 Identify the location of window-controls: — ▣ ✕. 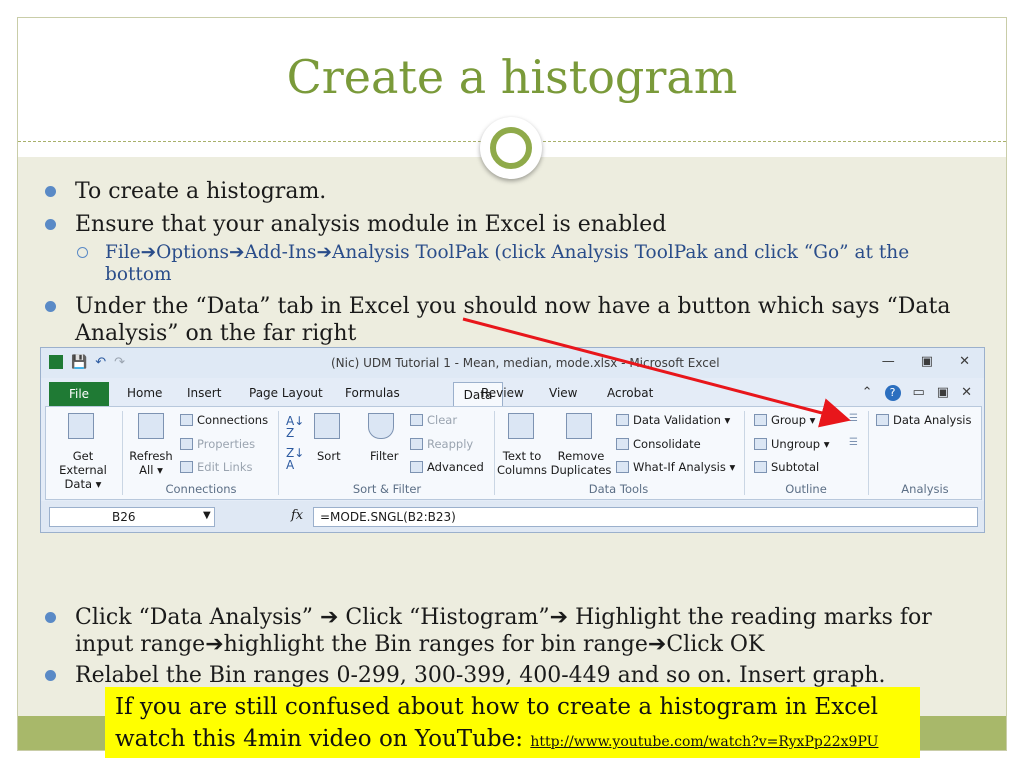
(926, 361).